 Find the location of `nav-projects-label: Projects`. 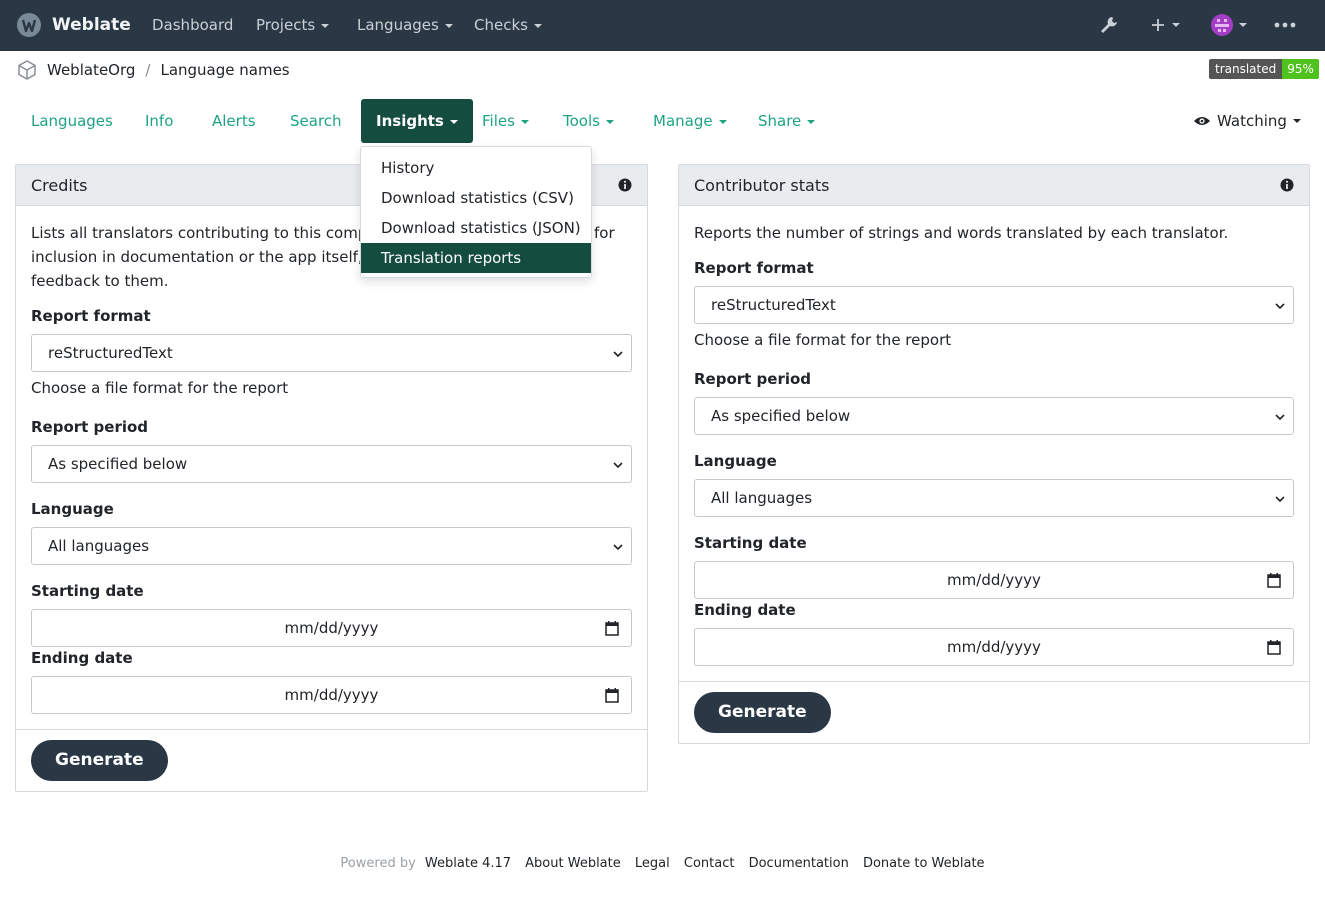

nav-projects-label: Projects is located at coordinates (286, 25).